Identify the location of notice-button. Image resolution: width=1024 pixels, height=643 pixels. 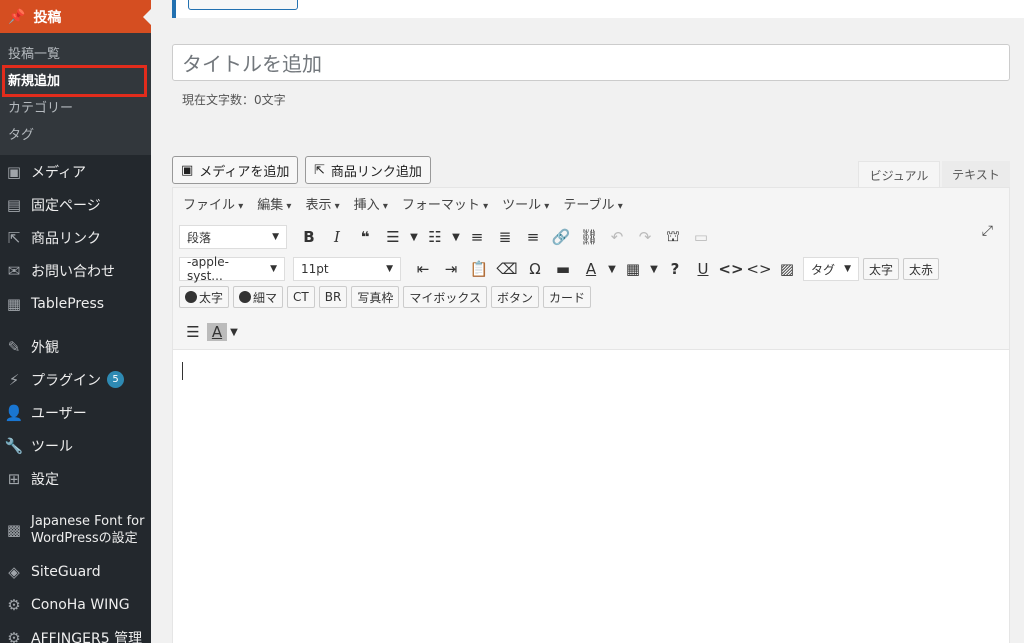
(243, 5).